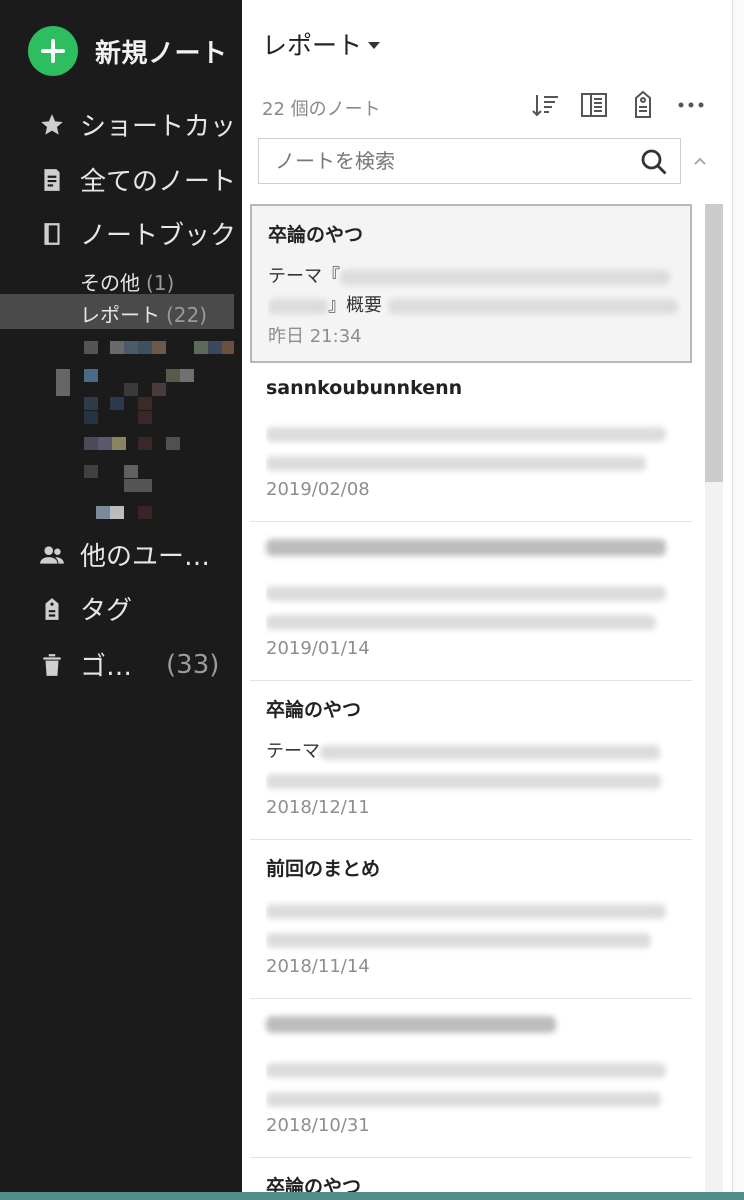 This screenshot has width=744, height=1200. I want to click on plus-icon, so click(53, 51).